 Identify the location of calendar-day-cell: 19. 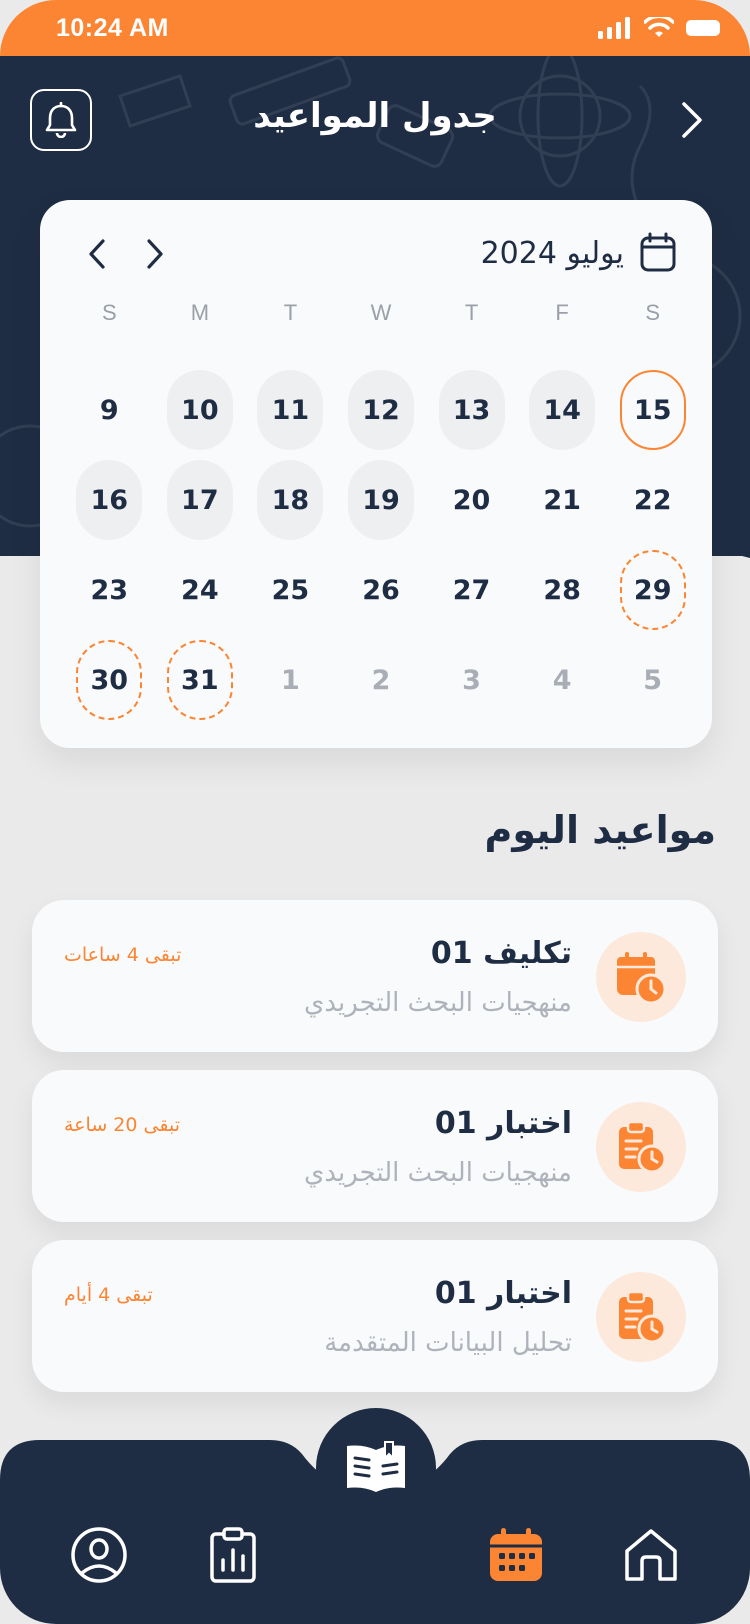
(381, 500).